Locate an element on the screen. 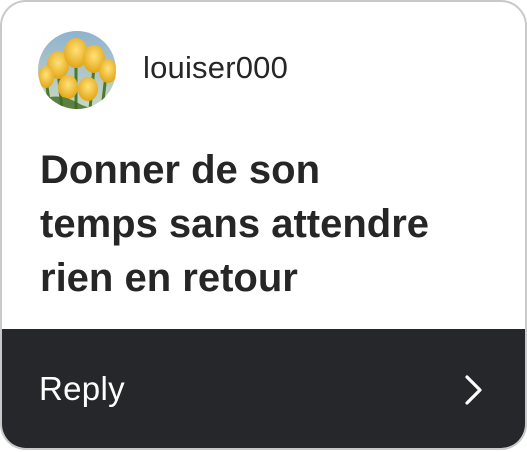 Image resolution: width=527 pixels, height=452 pixels. avatar is located at coordinates (77, 70).